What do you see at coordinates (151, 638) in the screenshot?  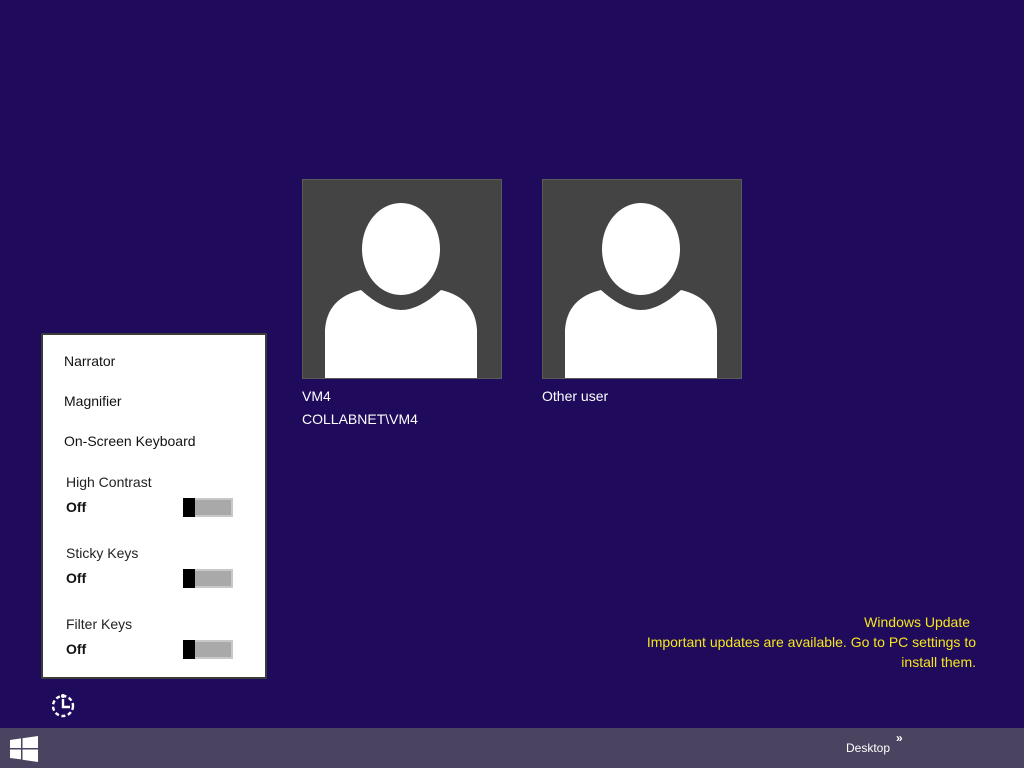 I see `toggle-filter-keys: Filter Keys Off` at bounding box center [151, 638].